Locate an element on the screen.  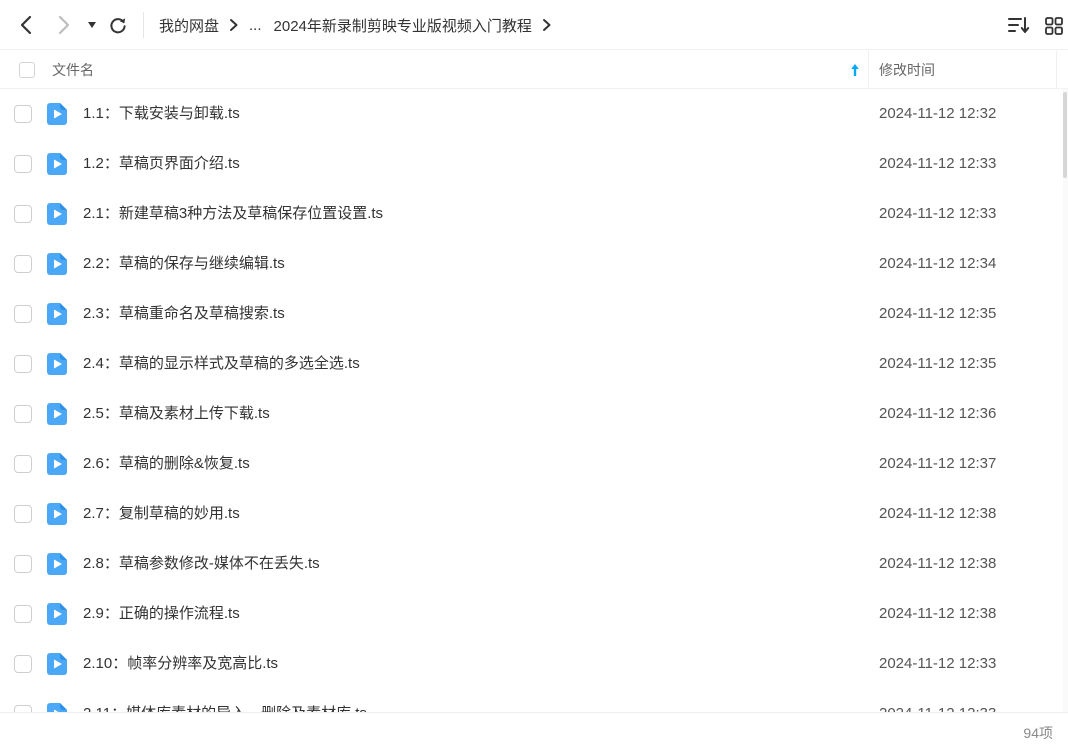
file-row: 2.9：正确的操作流程.ts 2024-11-12 12:38 is located at coordinates (531, 614).